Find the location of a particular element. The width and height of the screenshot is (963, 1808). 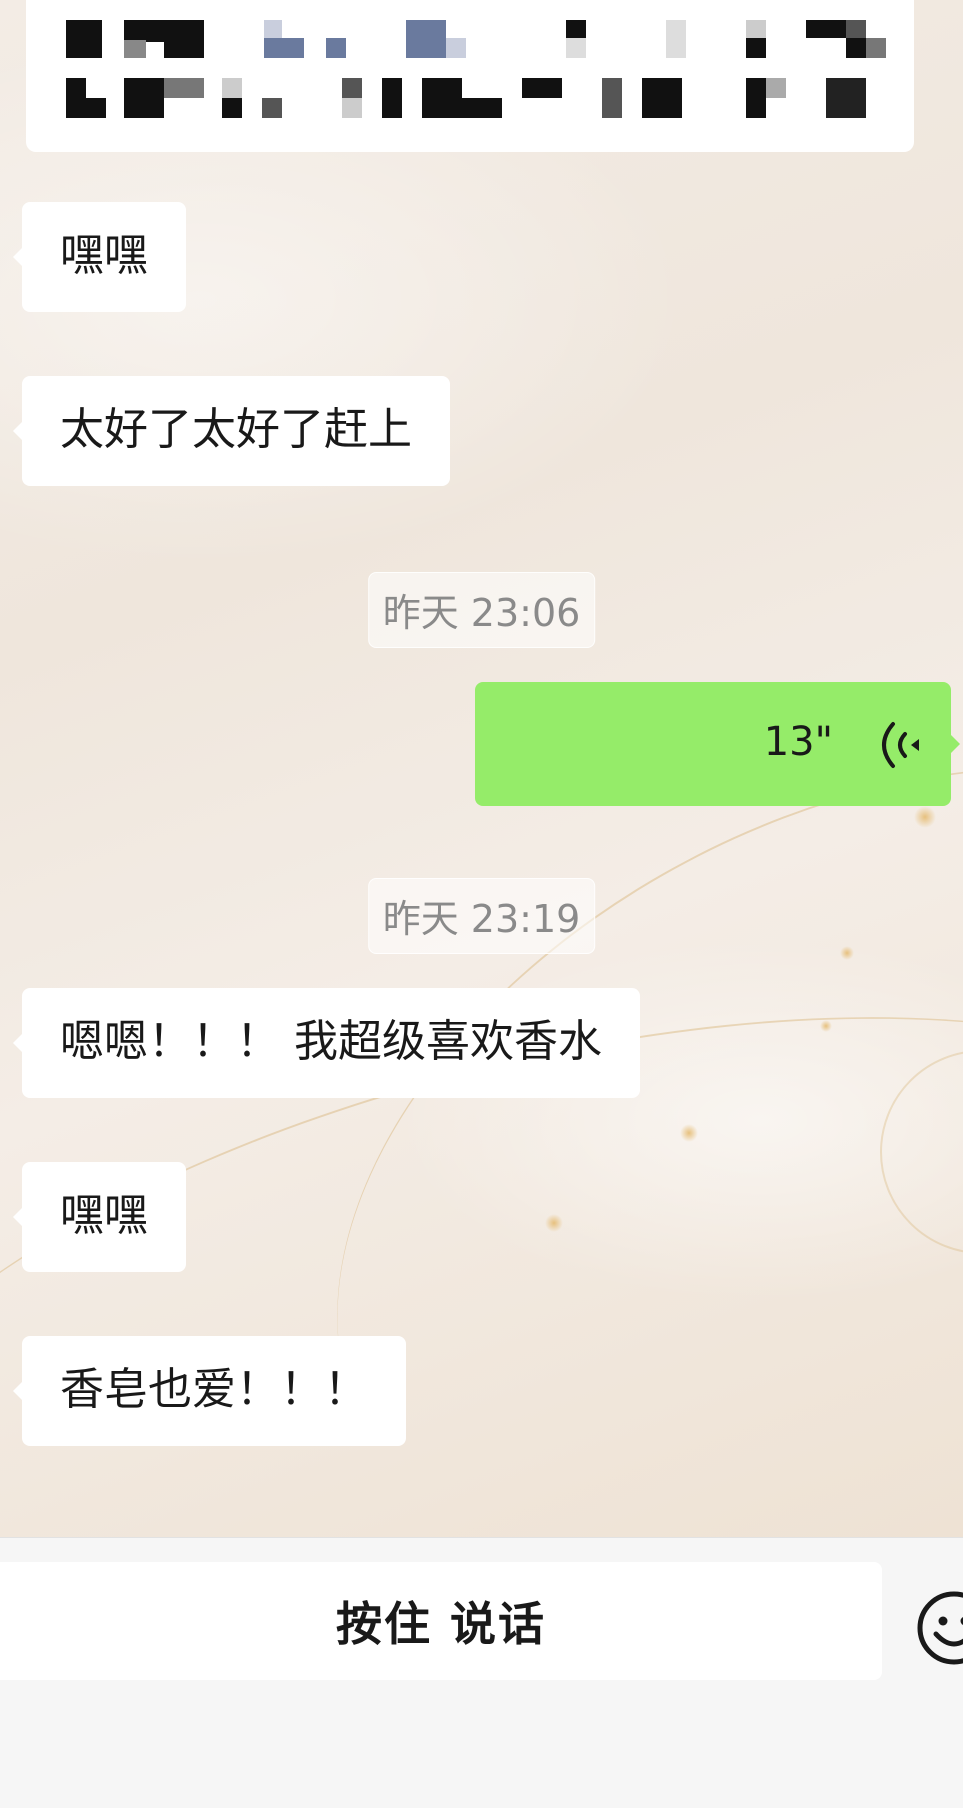

message-bubble-incoming: 香皂也爱！！！ is located at coordinates (214, 1391).